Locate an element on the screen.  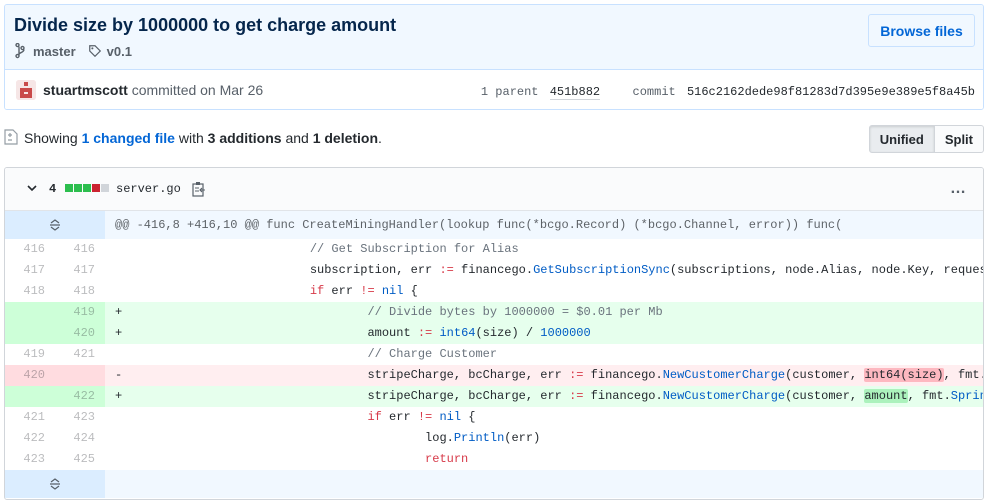
parent-sha-link: 451b882 is located at coordinates (575, 92).